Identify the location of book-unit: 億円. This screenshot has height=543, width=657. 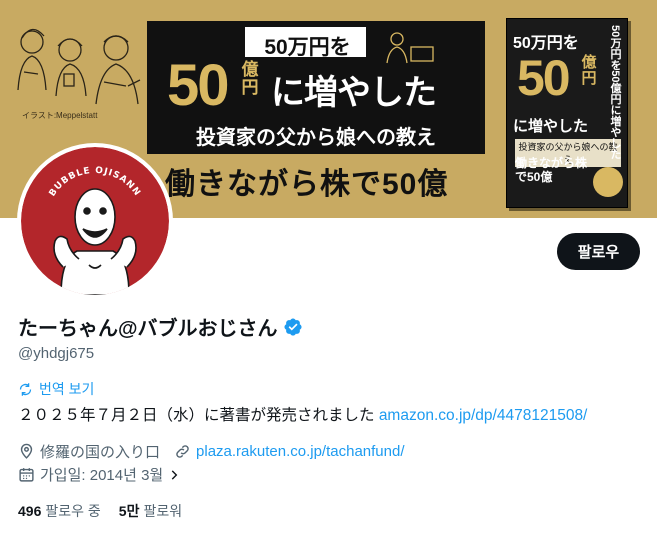
(589, 70).